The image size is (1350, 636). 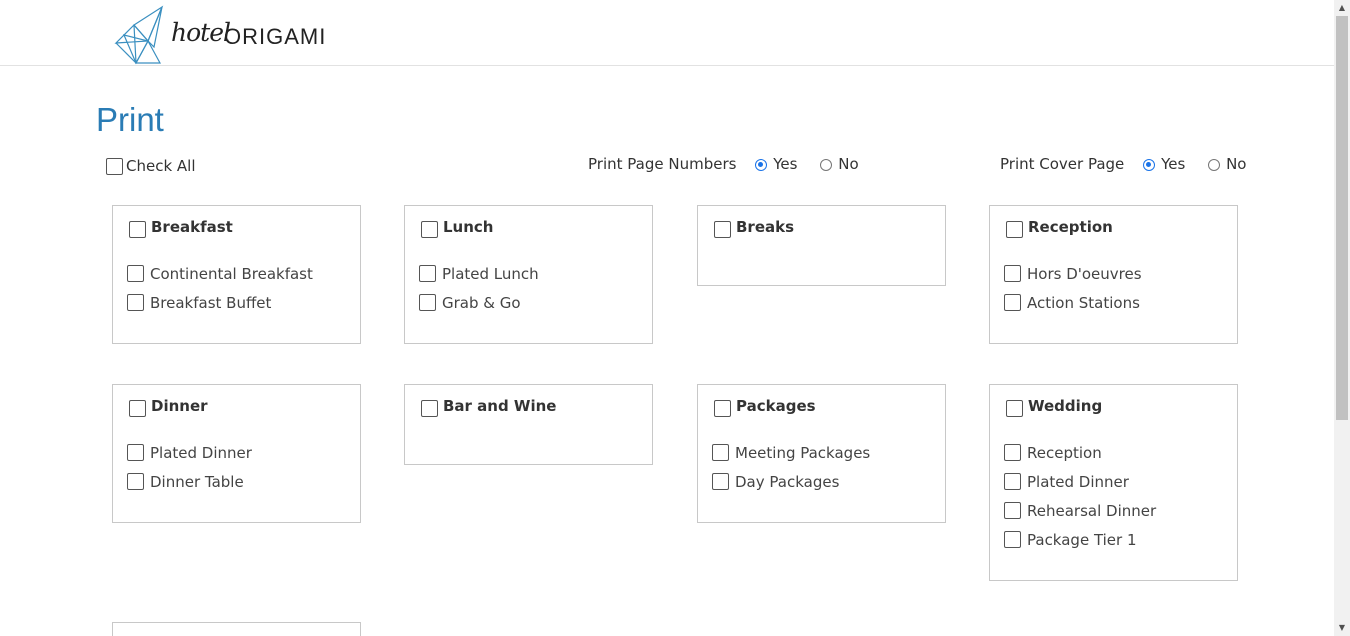 I want to click on section-header: Bar and Wine, so click(x=489, y=407).